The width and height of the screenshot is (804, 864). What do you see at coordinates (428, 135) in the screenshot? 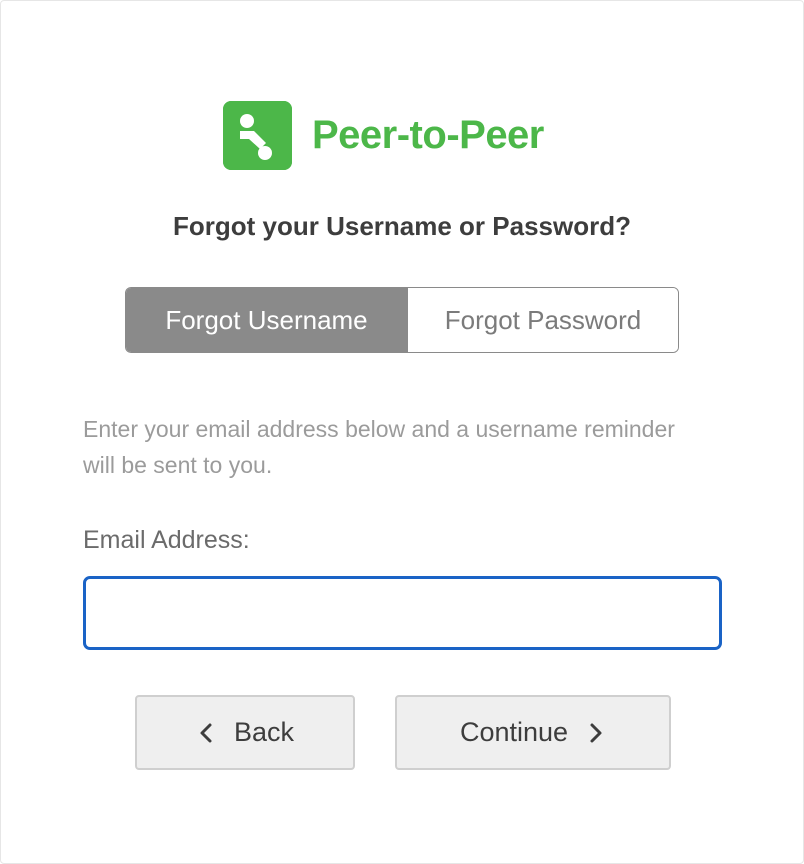
I see `brand-name: Peer-to-Peer` at bounding box center [428, 135].